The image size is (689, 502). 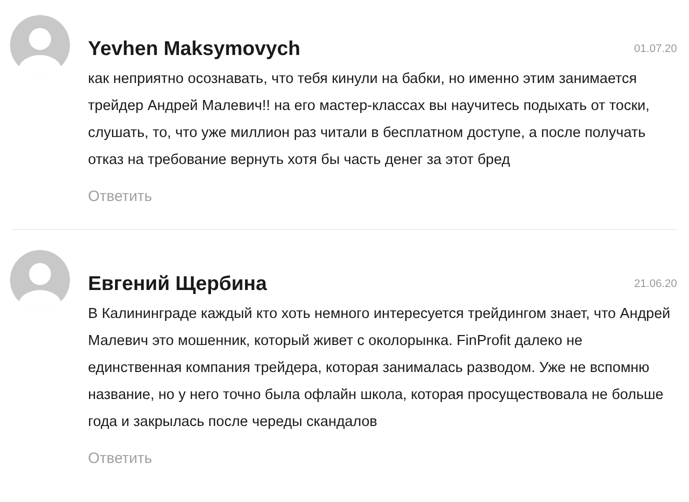 What do you see at coordinates (655, 49) in the screenshot?
I see `comment-date: 01.07.20` at bounding box center [655, 49].